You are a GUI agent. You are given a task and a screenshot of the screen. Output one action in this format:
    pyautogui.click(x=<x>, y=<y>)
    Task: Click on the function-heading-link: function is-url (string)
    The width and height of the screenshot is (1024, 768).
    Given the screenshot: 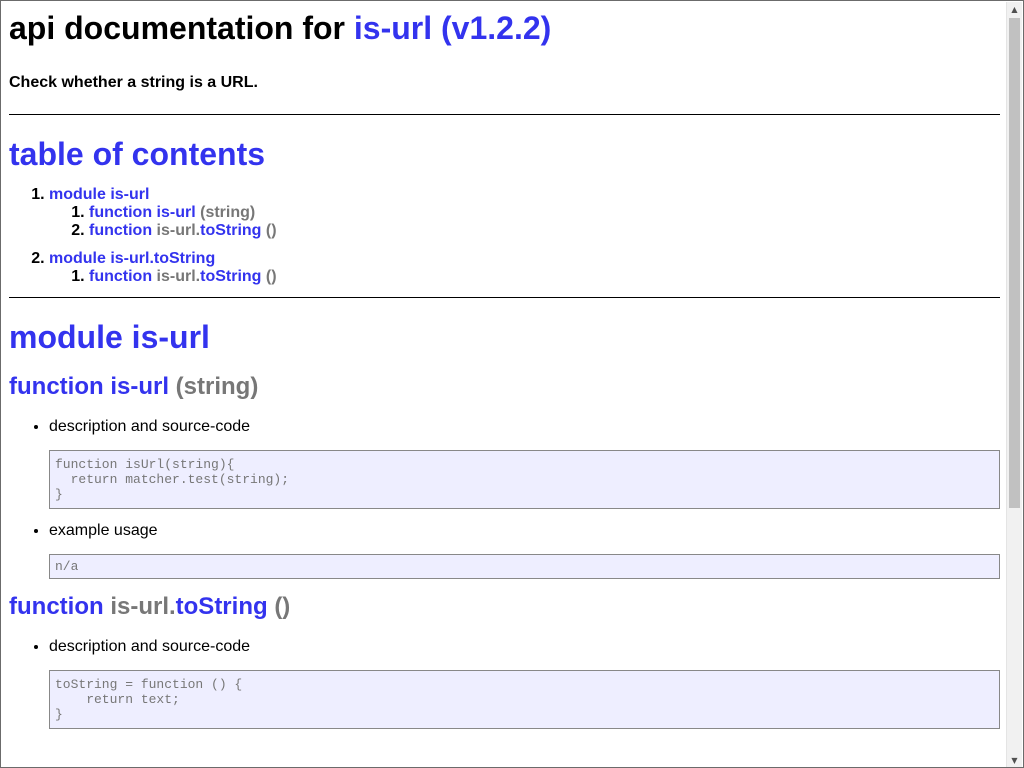 What is the action you would take?
    pyautogui.click(x=133, y=386)
    